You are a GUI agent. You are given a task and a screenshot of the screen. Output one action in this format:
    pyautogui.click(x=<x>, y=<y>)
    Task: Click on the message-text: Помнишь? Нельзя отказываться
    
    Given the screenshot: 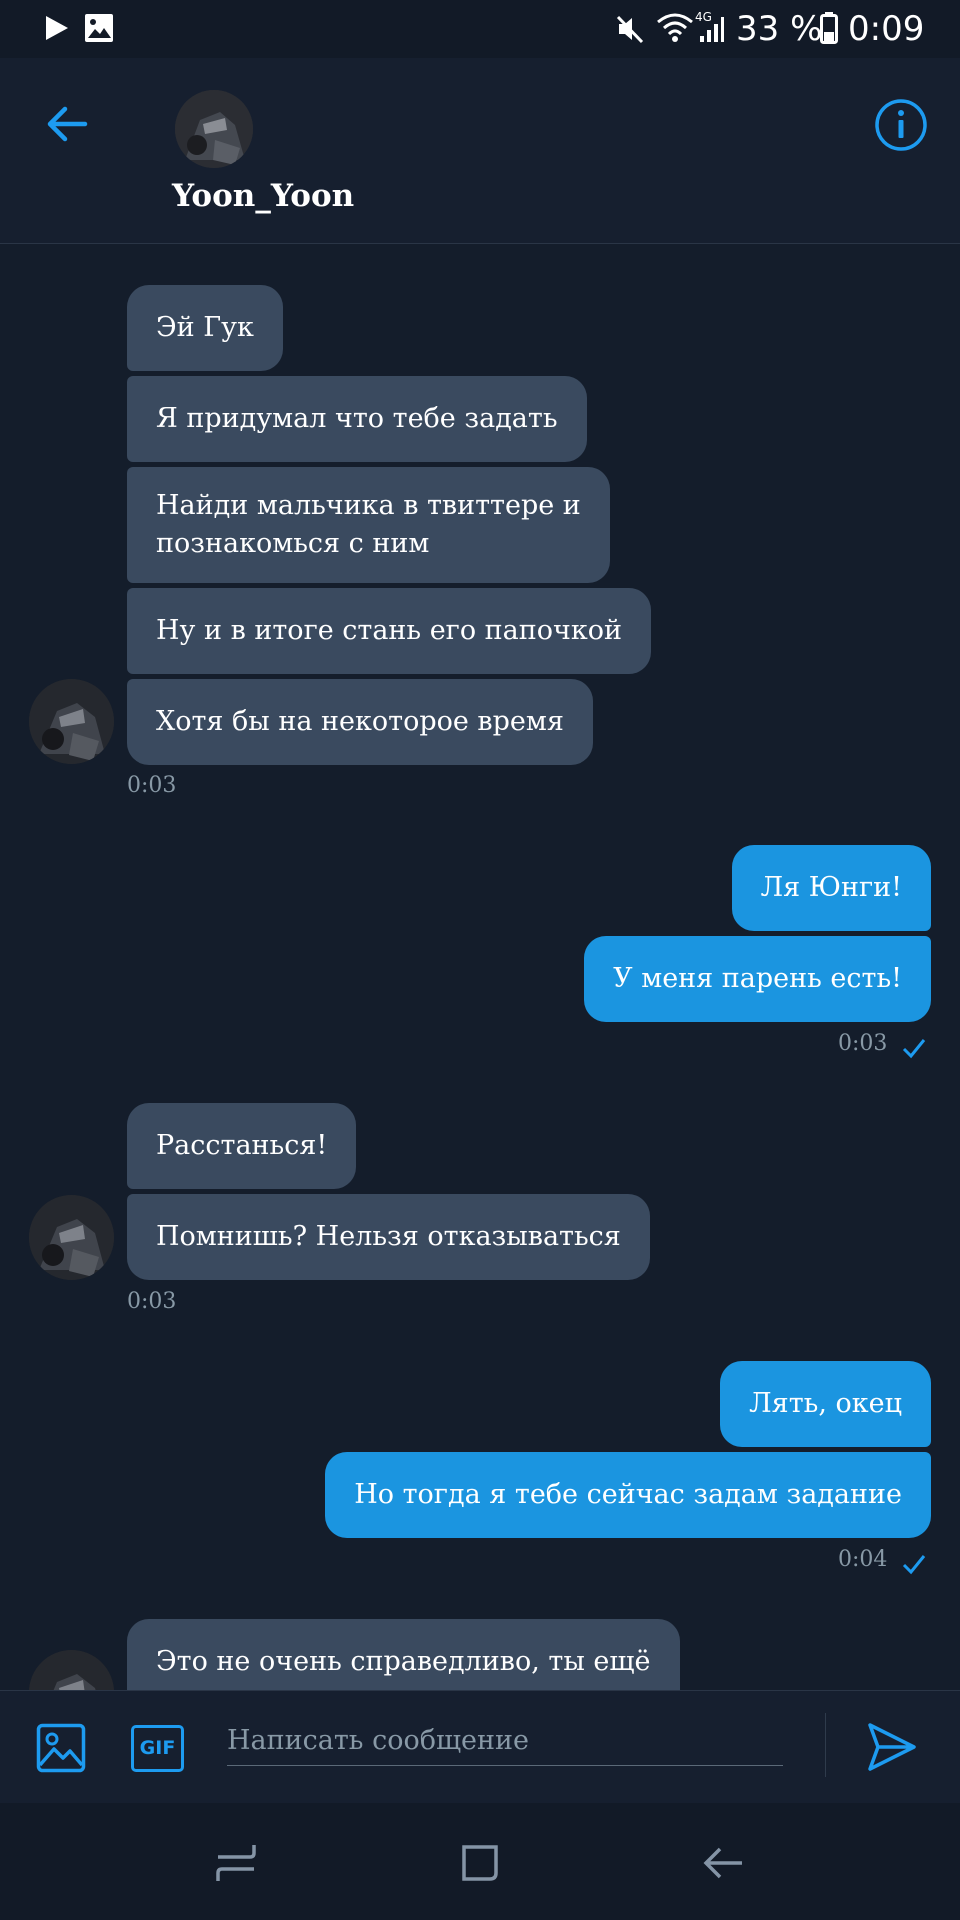 What is the action you would take?
    pyautogui.click(x=388, y=1236)
    